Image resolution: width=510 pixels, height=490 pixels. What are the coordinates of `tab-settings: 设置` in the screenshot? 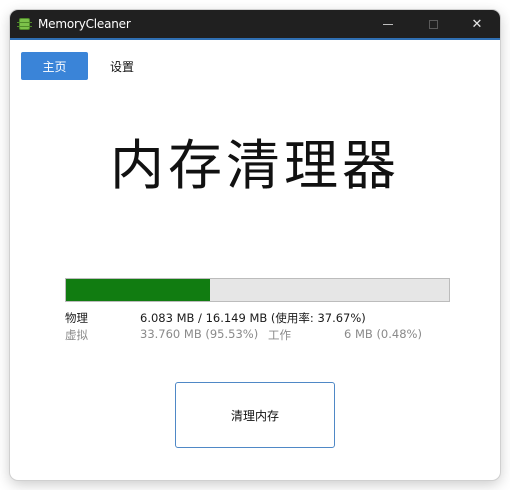 It's located at (122, 66).